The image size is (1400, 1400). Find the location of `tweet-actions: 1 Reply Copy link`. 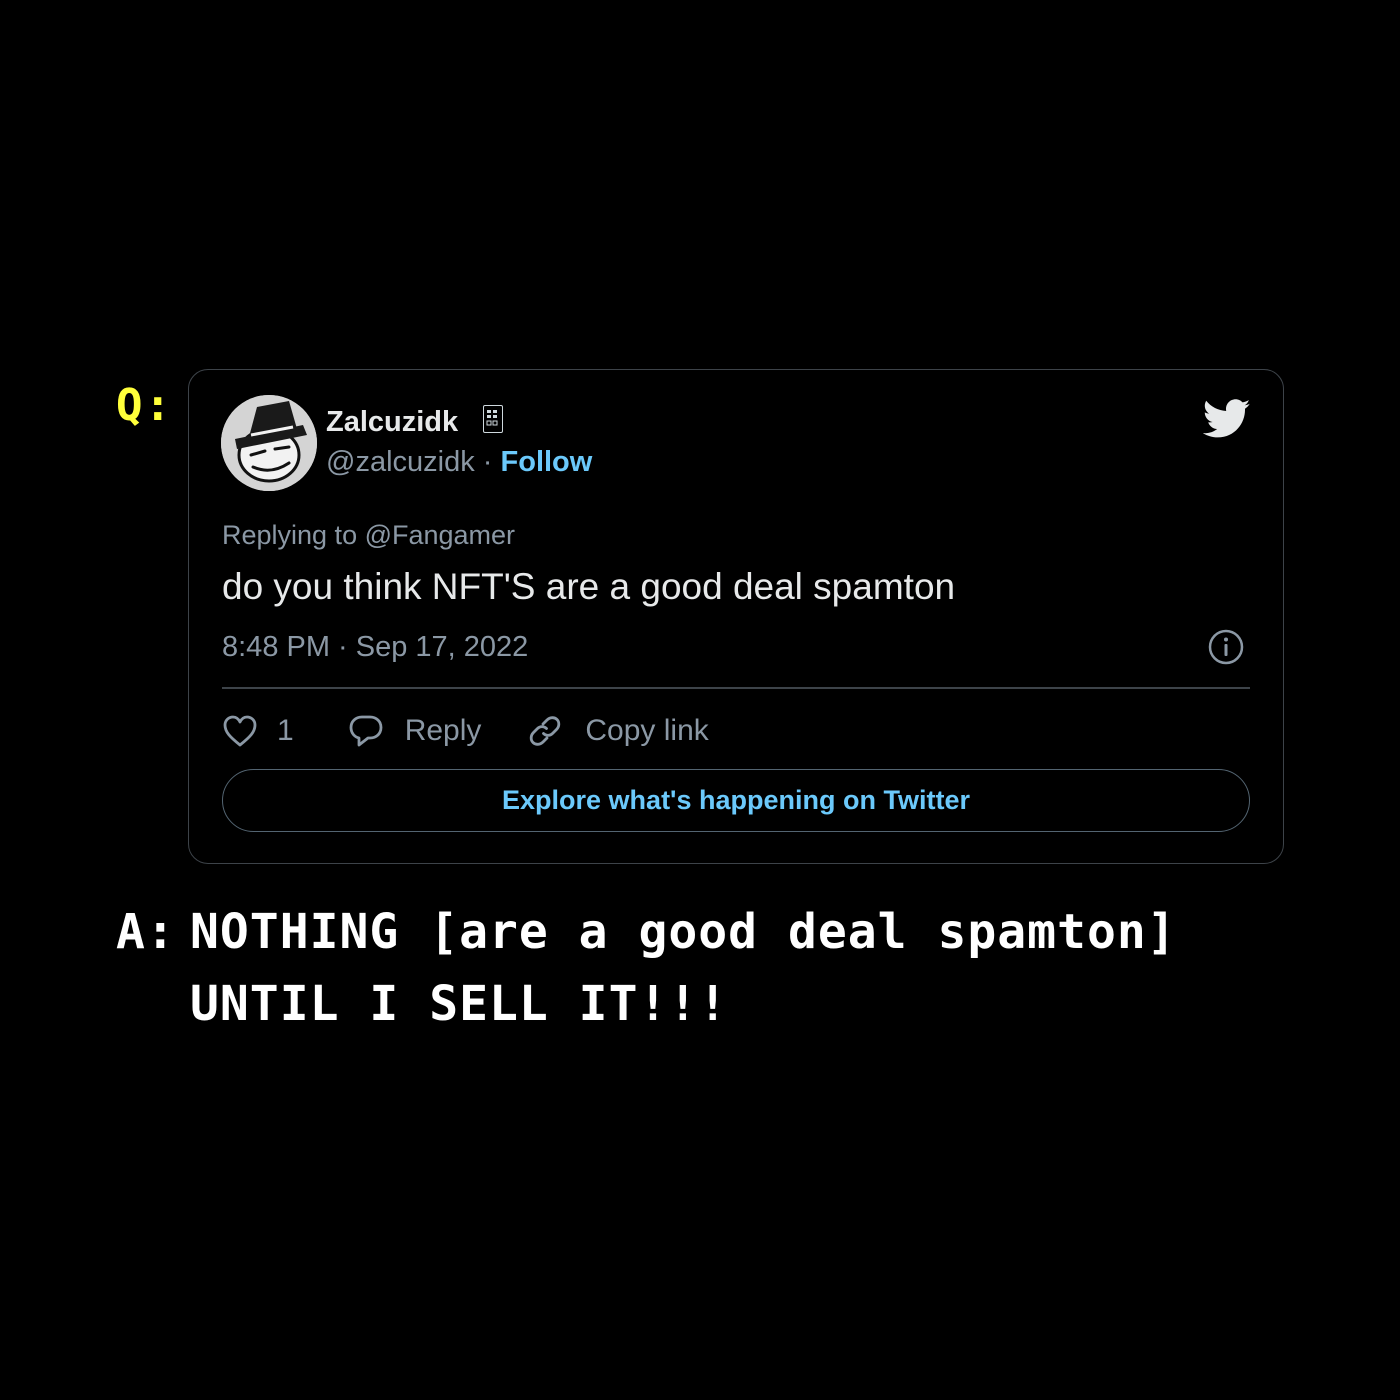

tweet-actions: 1 Reply Copy link is located at coordinates (465, 731).